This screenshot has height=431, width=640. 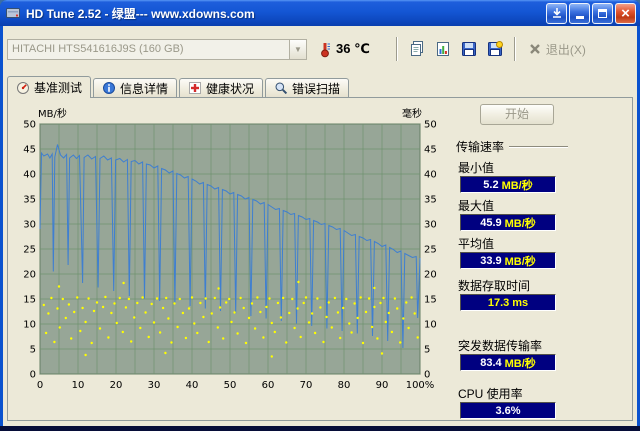 What do you see at coordinates (476, 206) in the screenshot?
I see `result-label: 最大值` at bounding box center [476, 206].